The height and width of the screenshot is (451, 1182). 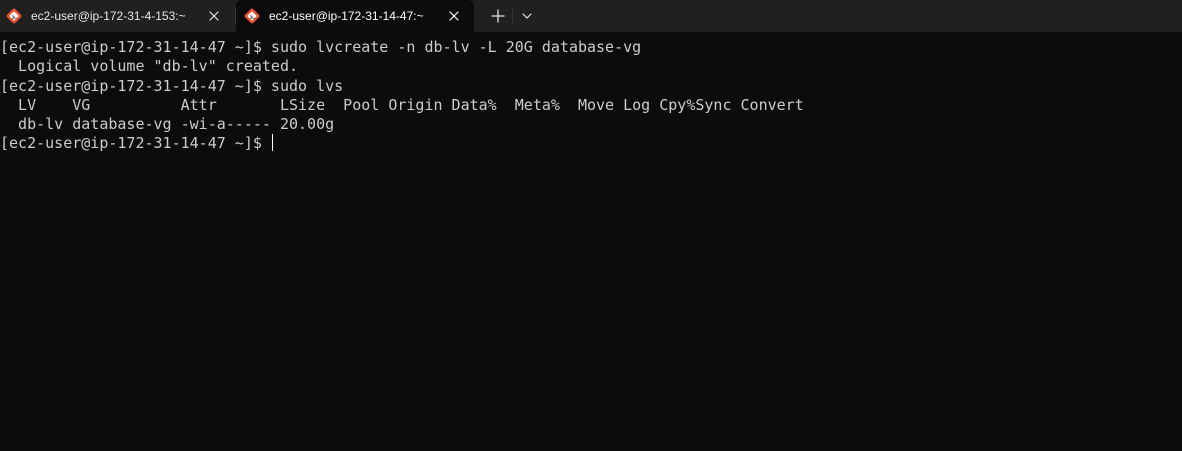 I want to click on tab-title: ec2-user@ip-172-31-14-47:~, so click(x=346, y=16).